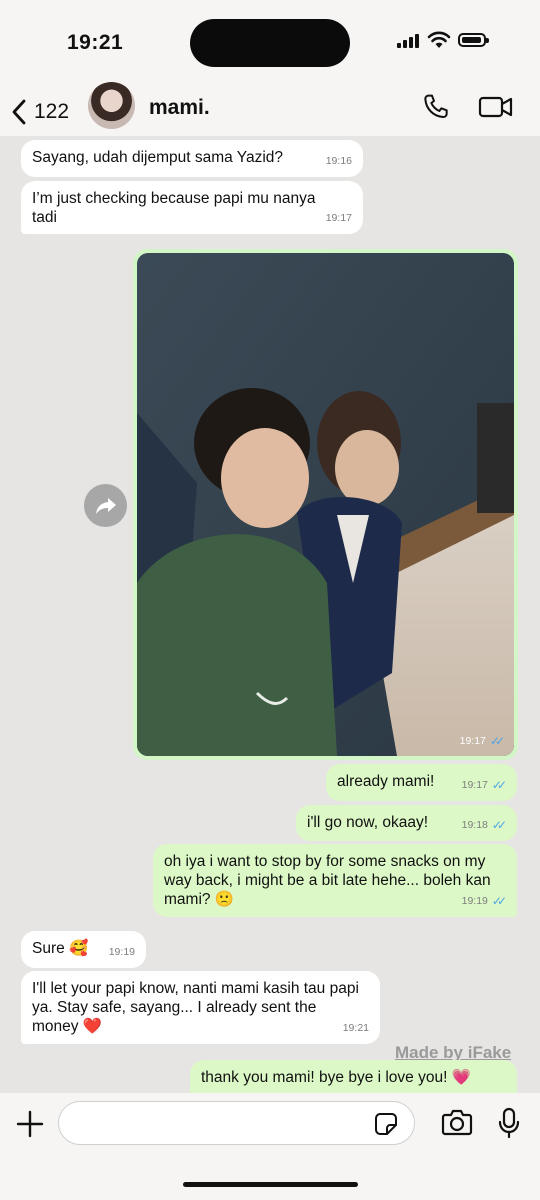  Describe the element at coordinates (496, 107) in the screenshot. I see `video-camera-icon` at that location.